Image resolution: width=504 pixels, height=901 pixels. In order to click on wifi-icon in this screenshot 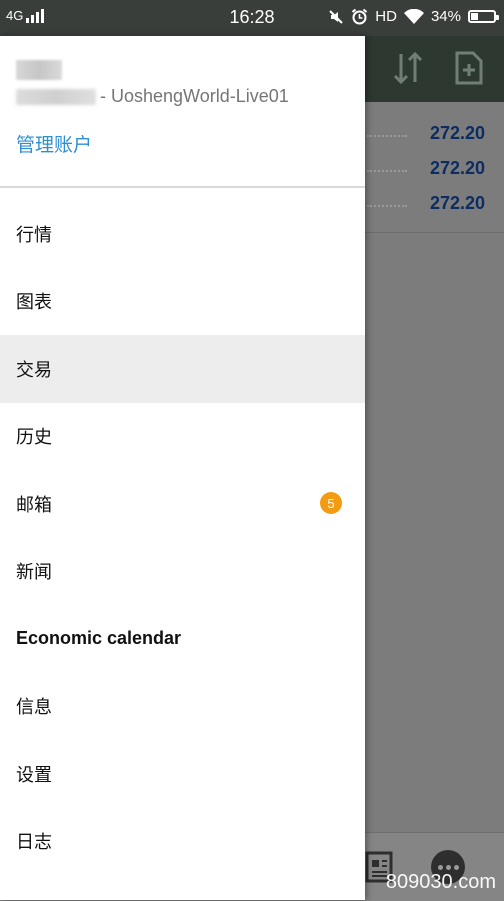, I will do `click(413, 16)`.